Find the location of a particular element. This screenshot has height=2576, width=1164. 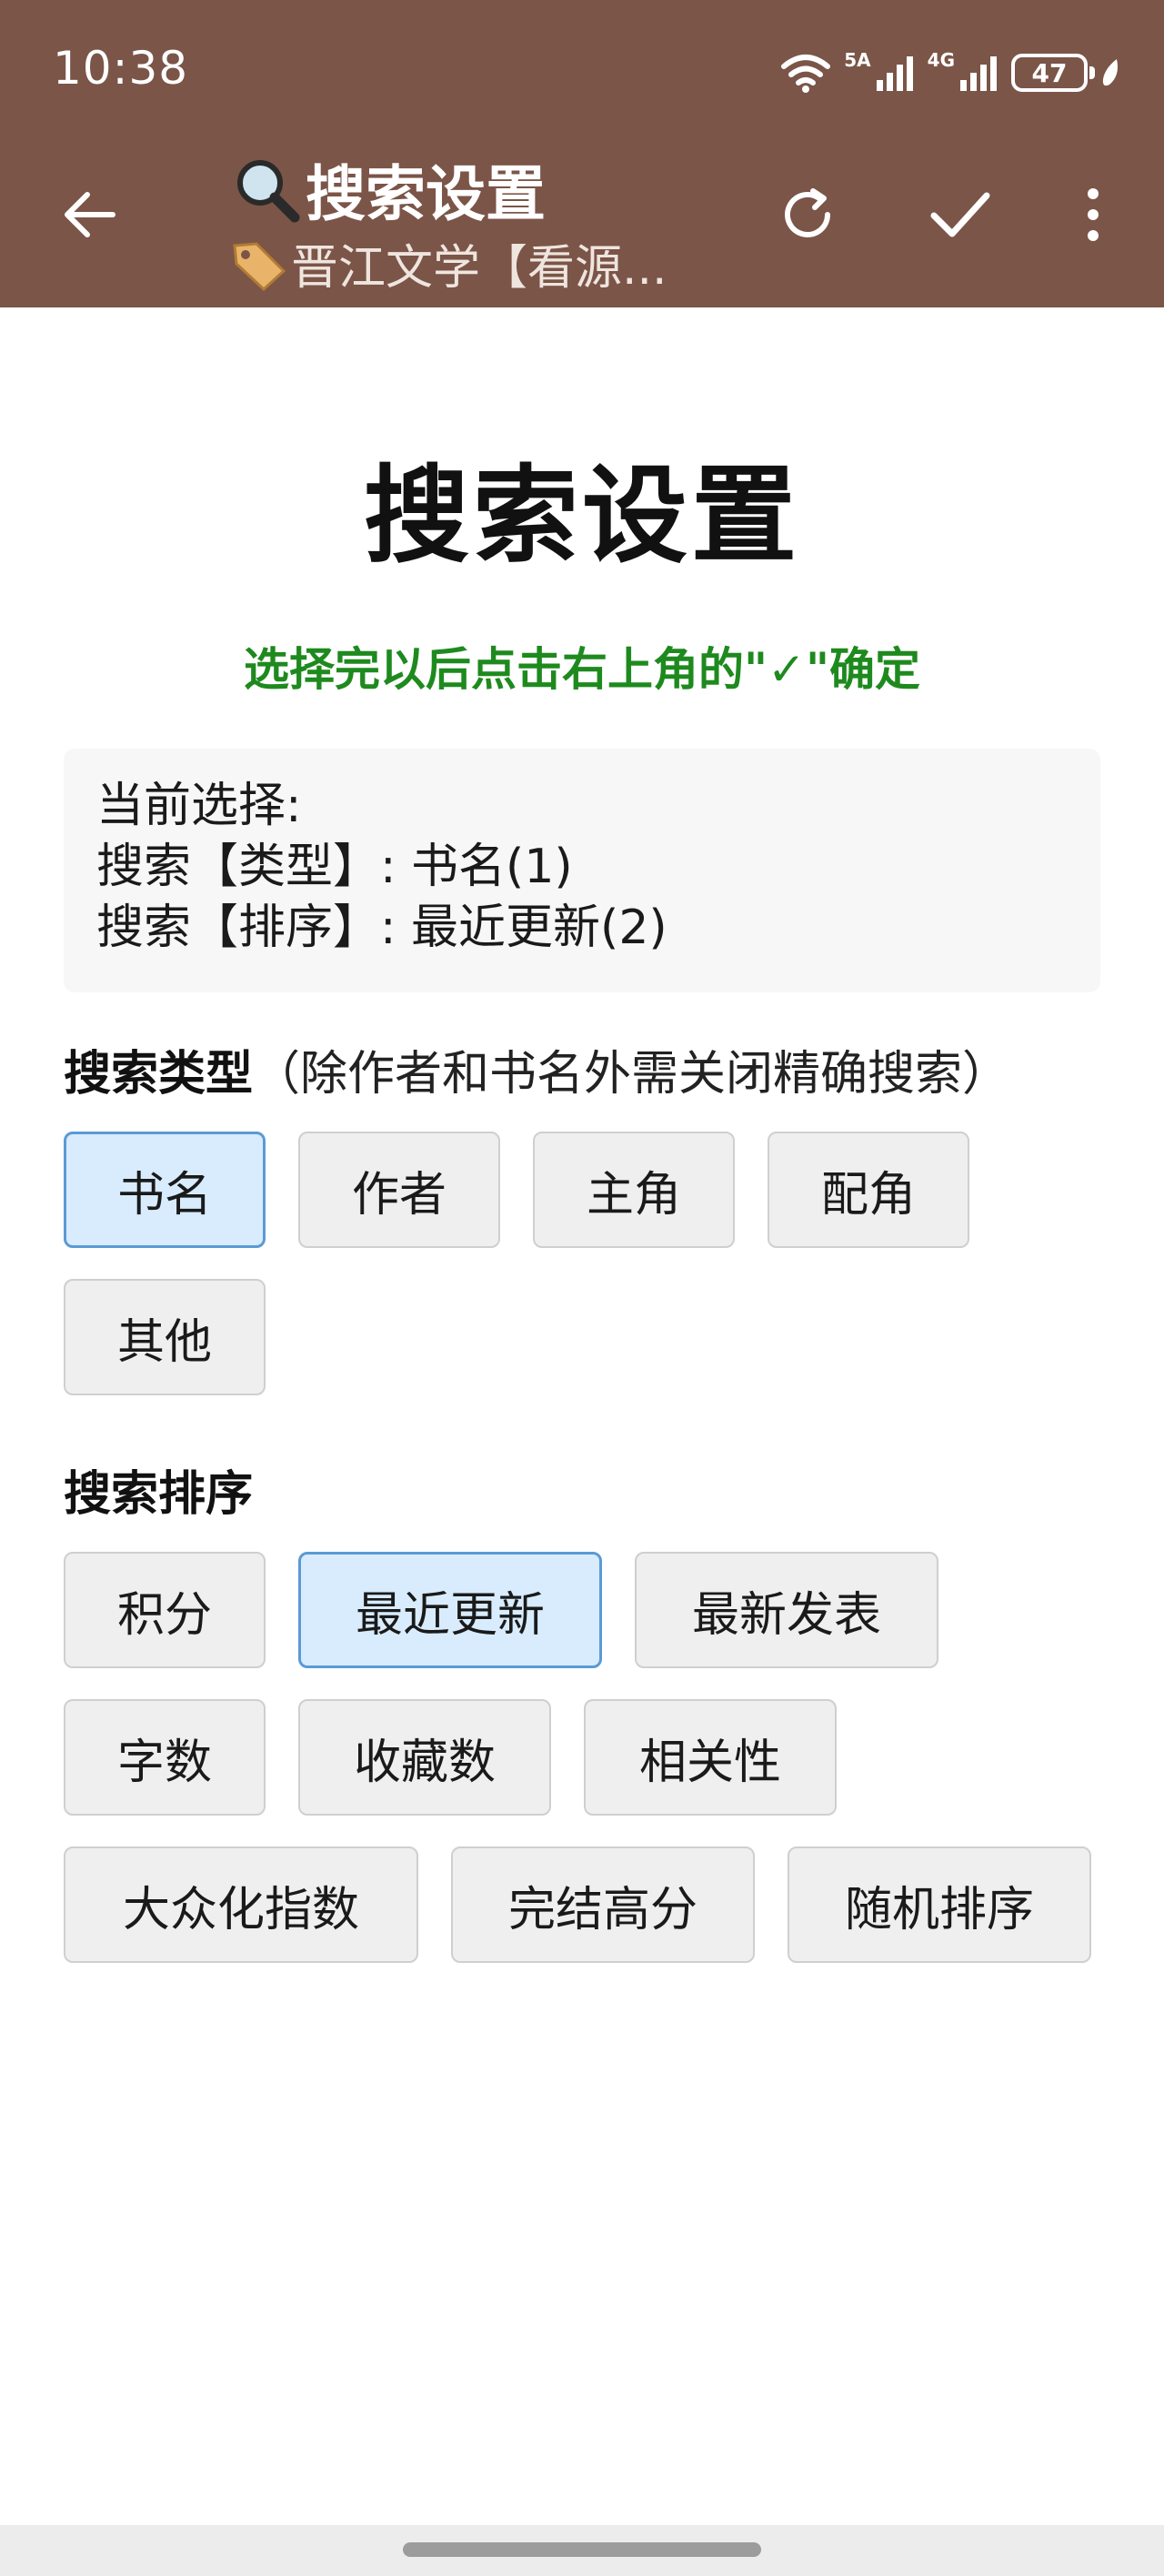

refresh-icon is located at coordinates (808, 212).